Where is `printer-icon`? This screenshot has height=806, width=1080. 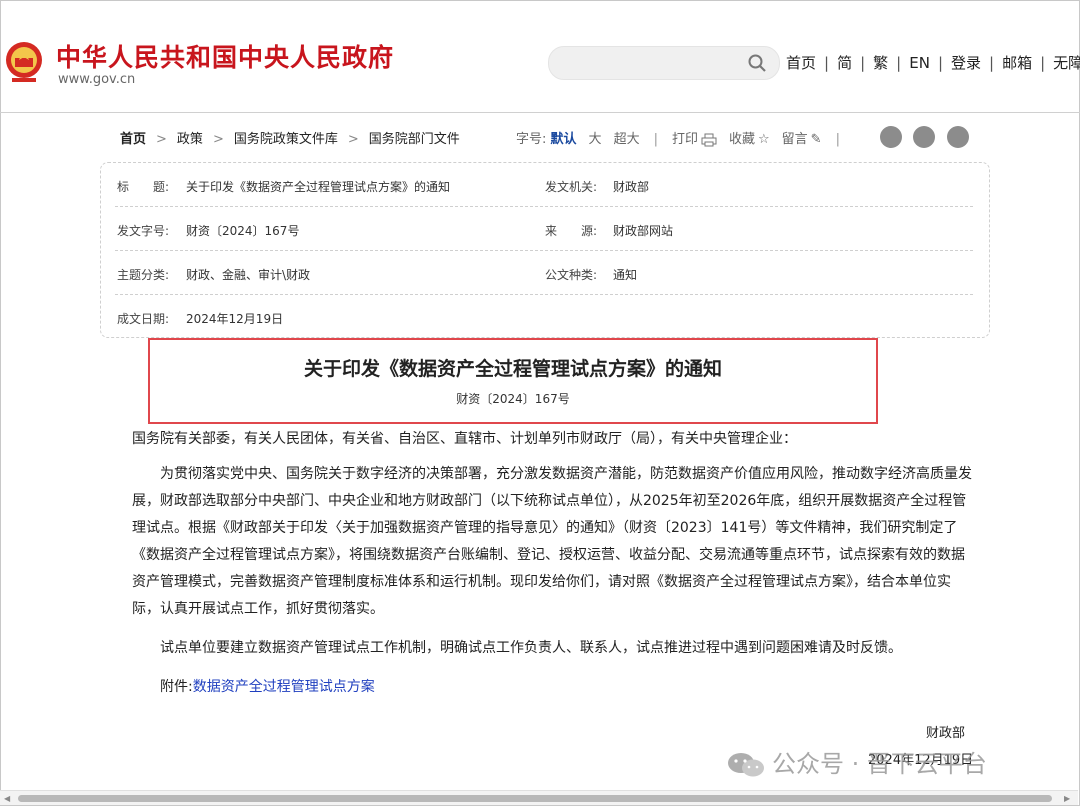 printer-icon is located at coordinates (709, 139).